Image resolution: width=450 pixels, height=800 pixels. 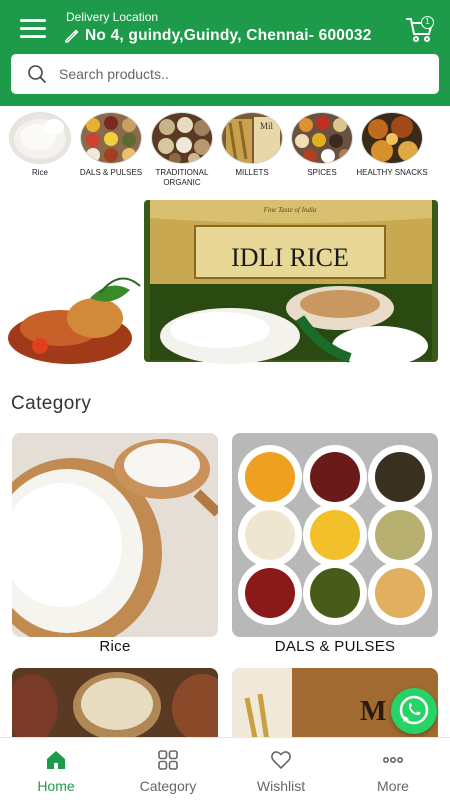 I want to click on nav-category-label: Category, so click(x=168, y=786).